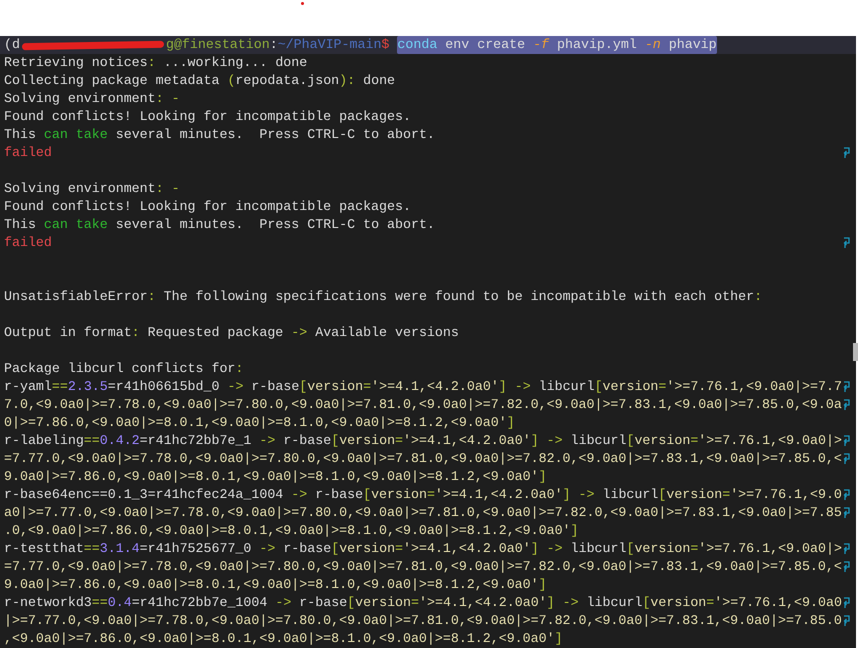 This screenshot has width=858, height=648. What do you see at coordinates (423, 621) in the screenshot?
I see `terminal-line: |>=7.77.0,<9.0a0|>=7.78.0,<9.0a0|>=7.80.0,<9.0a0|>=7.81.0,<9.0a0|>=7.82.0,<9.0a0|>=7.83.1,<9.0a0|>=7.85.0` at bounding box center [423, 621].